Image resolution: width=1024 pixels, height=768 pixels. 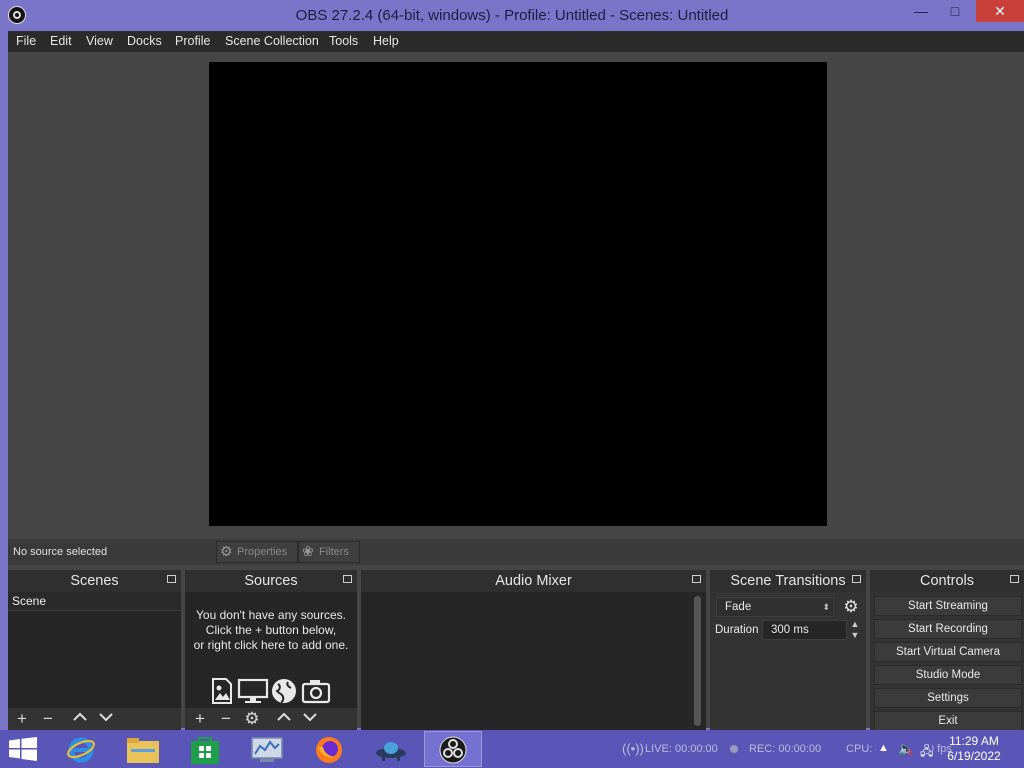 I want to click on minimize-button: —, so click(x=921, y=11).